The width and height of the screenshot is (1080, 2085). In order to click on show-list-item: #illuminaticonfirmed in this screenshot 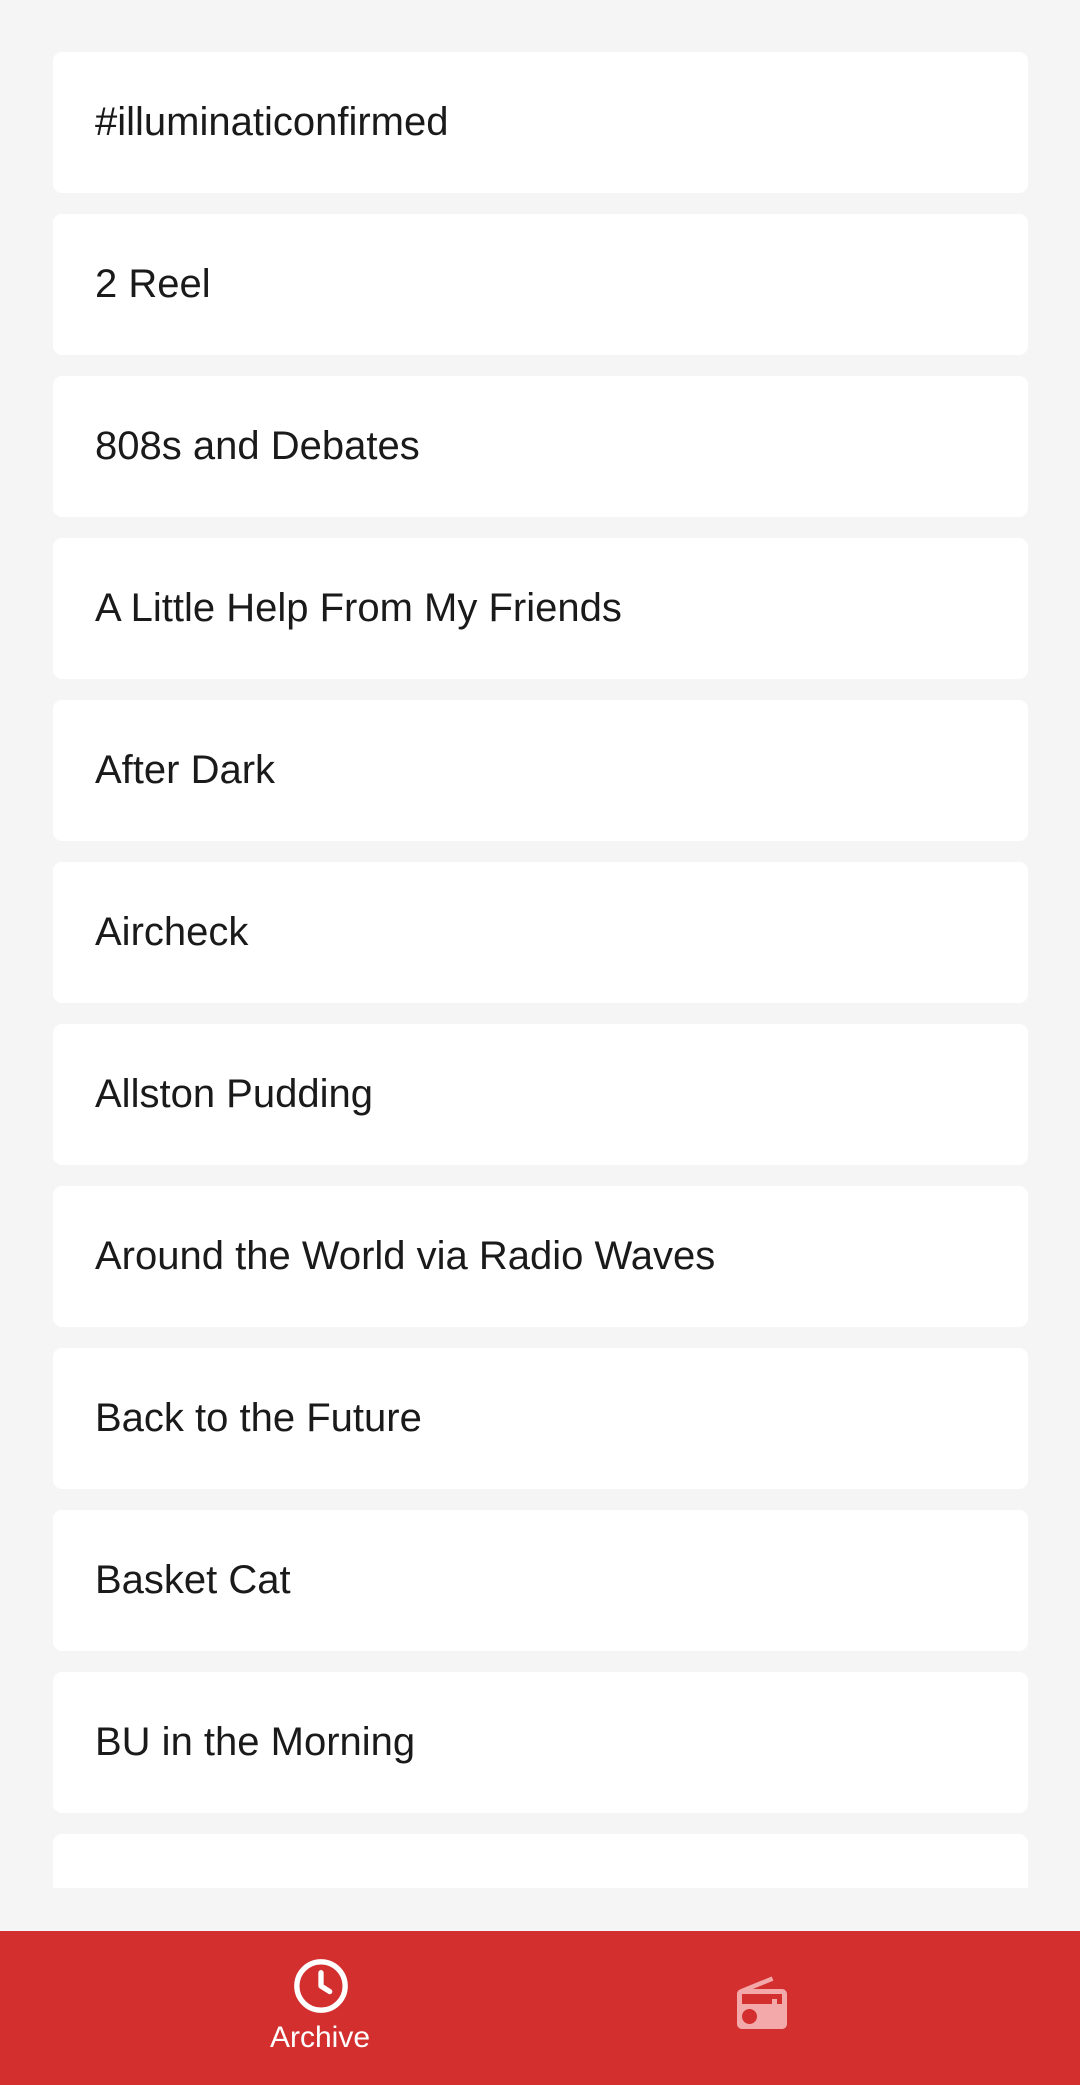, I will do `click(540, 122)`.